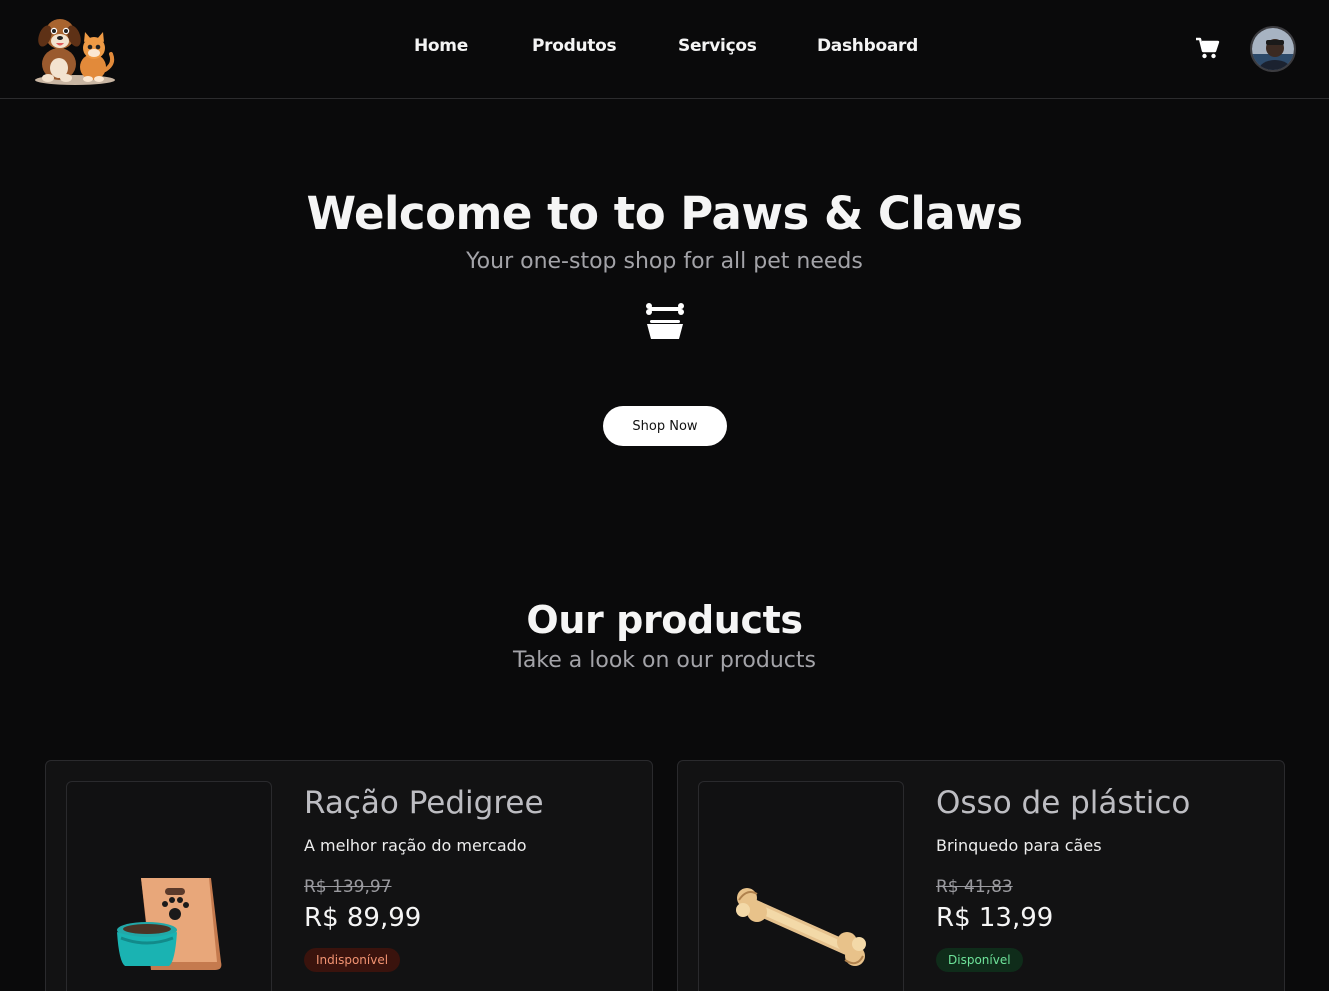 The height and width of the screenshot is (991, 1329). I want to click on product-price: R$ 89,99, so click(363, 918).